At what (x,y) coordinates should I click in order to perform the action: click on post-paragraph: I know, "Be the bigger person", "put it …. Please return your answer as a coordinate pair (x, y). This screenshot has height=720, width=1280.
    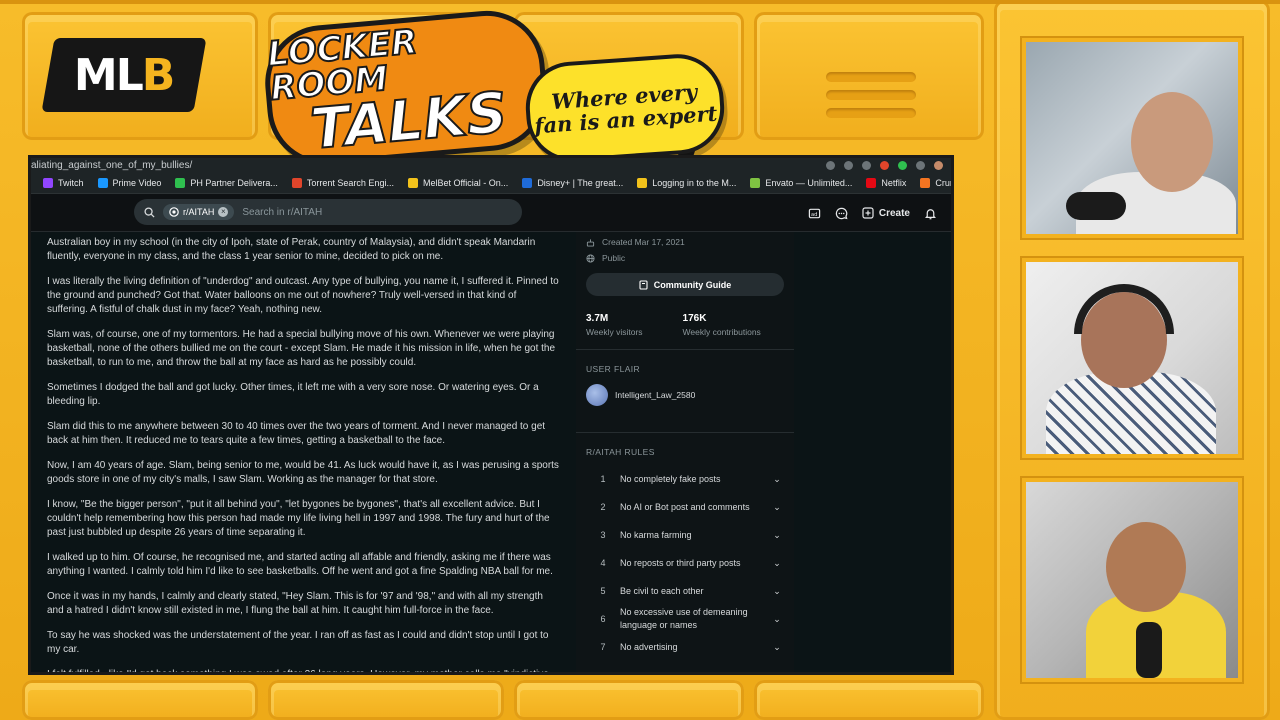
    Looking at the image, I should click on (298, 518).